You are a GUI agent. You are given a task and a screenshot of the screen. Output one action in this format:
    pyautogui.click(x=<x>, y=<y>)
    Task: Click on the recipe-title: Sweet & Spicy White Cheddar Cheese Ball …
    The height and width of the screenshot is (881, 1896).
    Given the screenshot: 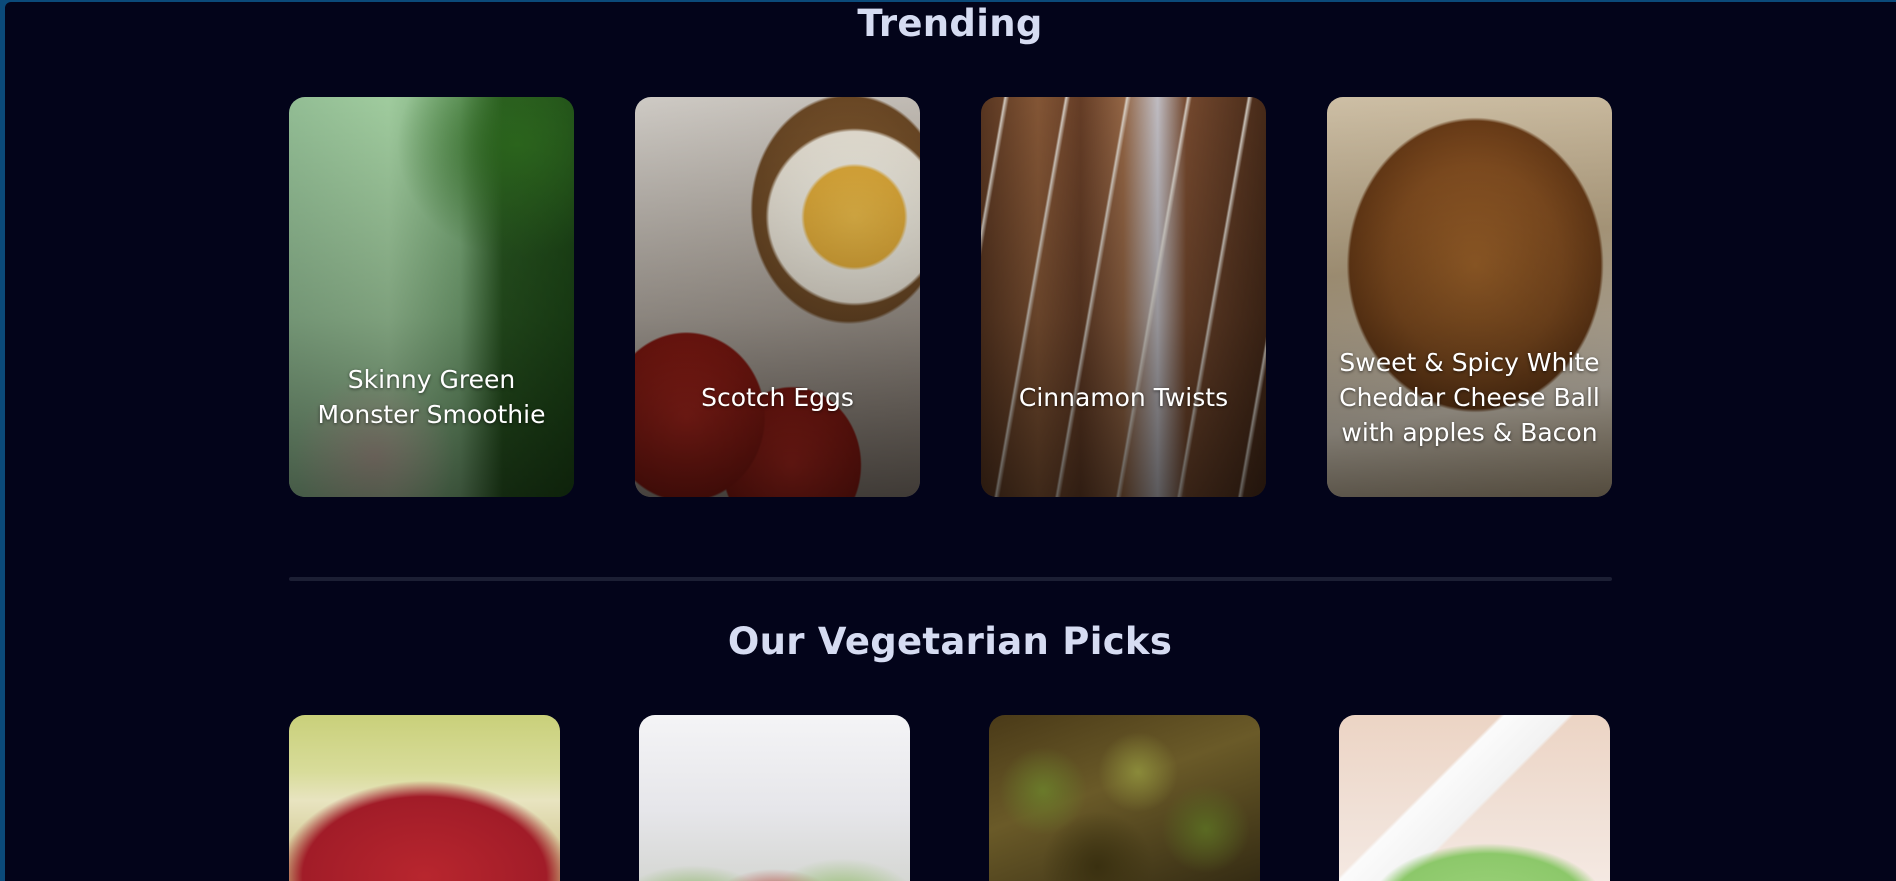 What is the action you would take?
    pyautogui.click(x=1469, y=397)
    